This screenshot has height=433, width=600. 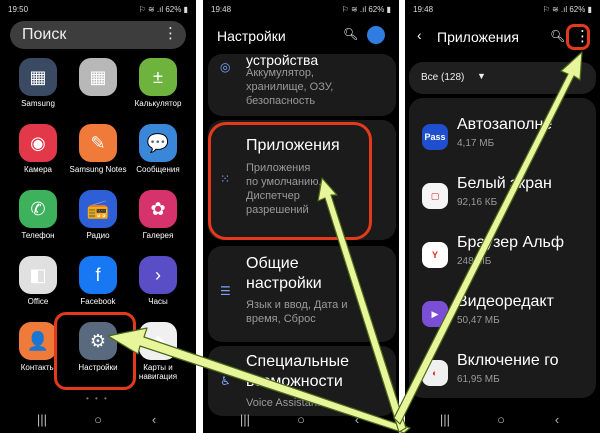 What do you see at coordinates (504, 141) in the screenshot?
I see `list-item: Pass Автозаполне 4,17 МБ` at bounding box center [504, 141].